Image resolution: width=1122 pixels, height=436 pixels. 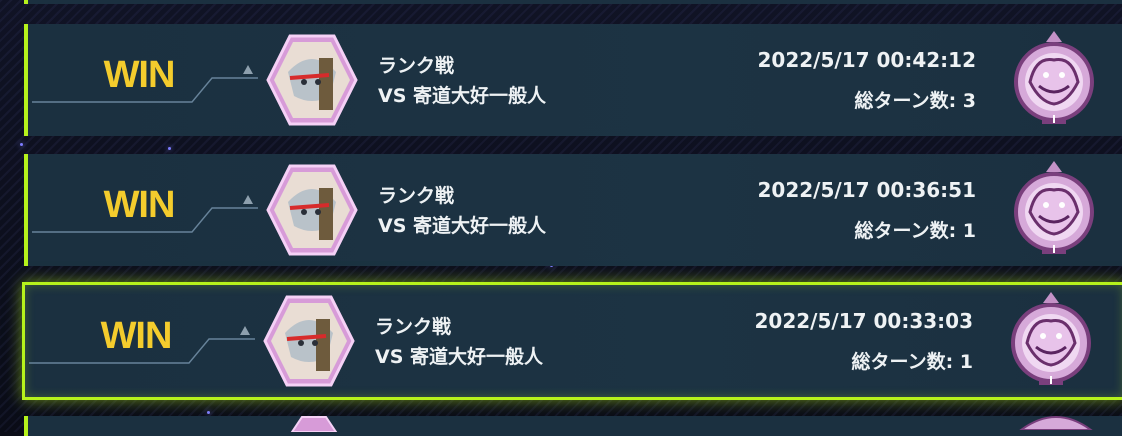 I want to click on previous-match-card-partial, so click(x=573, y=2).